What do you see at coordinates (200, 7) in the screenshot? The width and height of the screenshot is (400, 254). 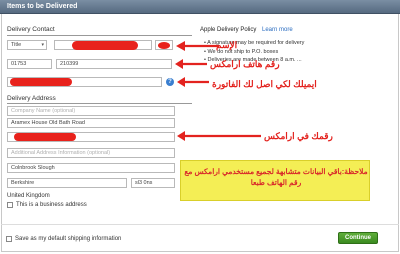 I see `section-header: Items to be Delivered` at bounding box center [200, 7].